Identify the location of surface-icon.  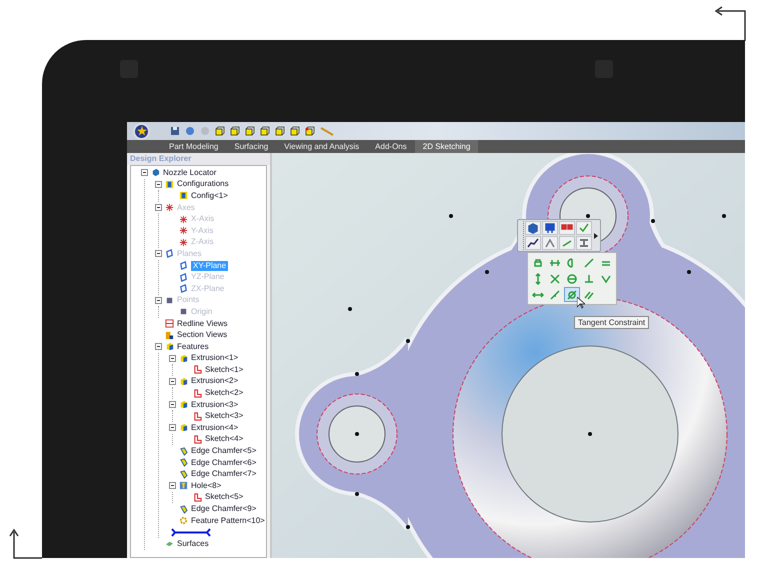
(169, 543).